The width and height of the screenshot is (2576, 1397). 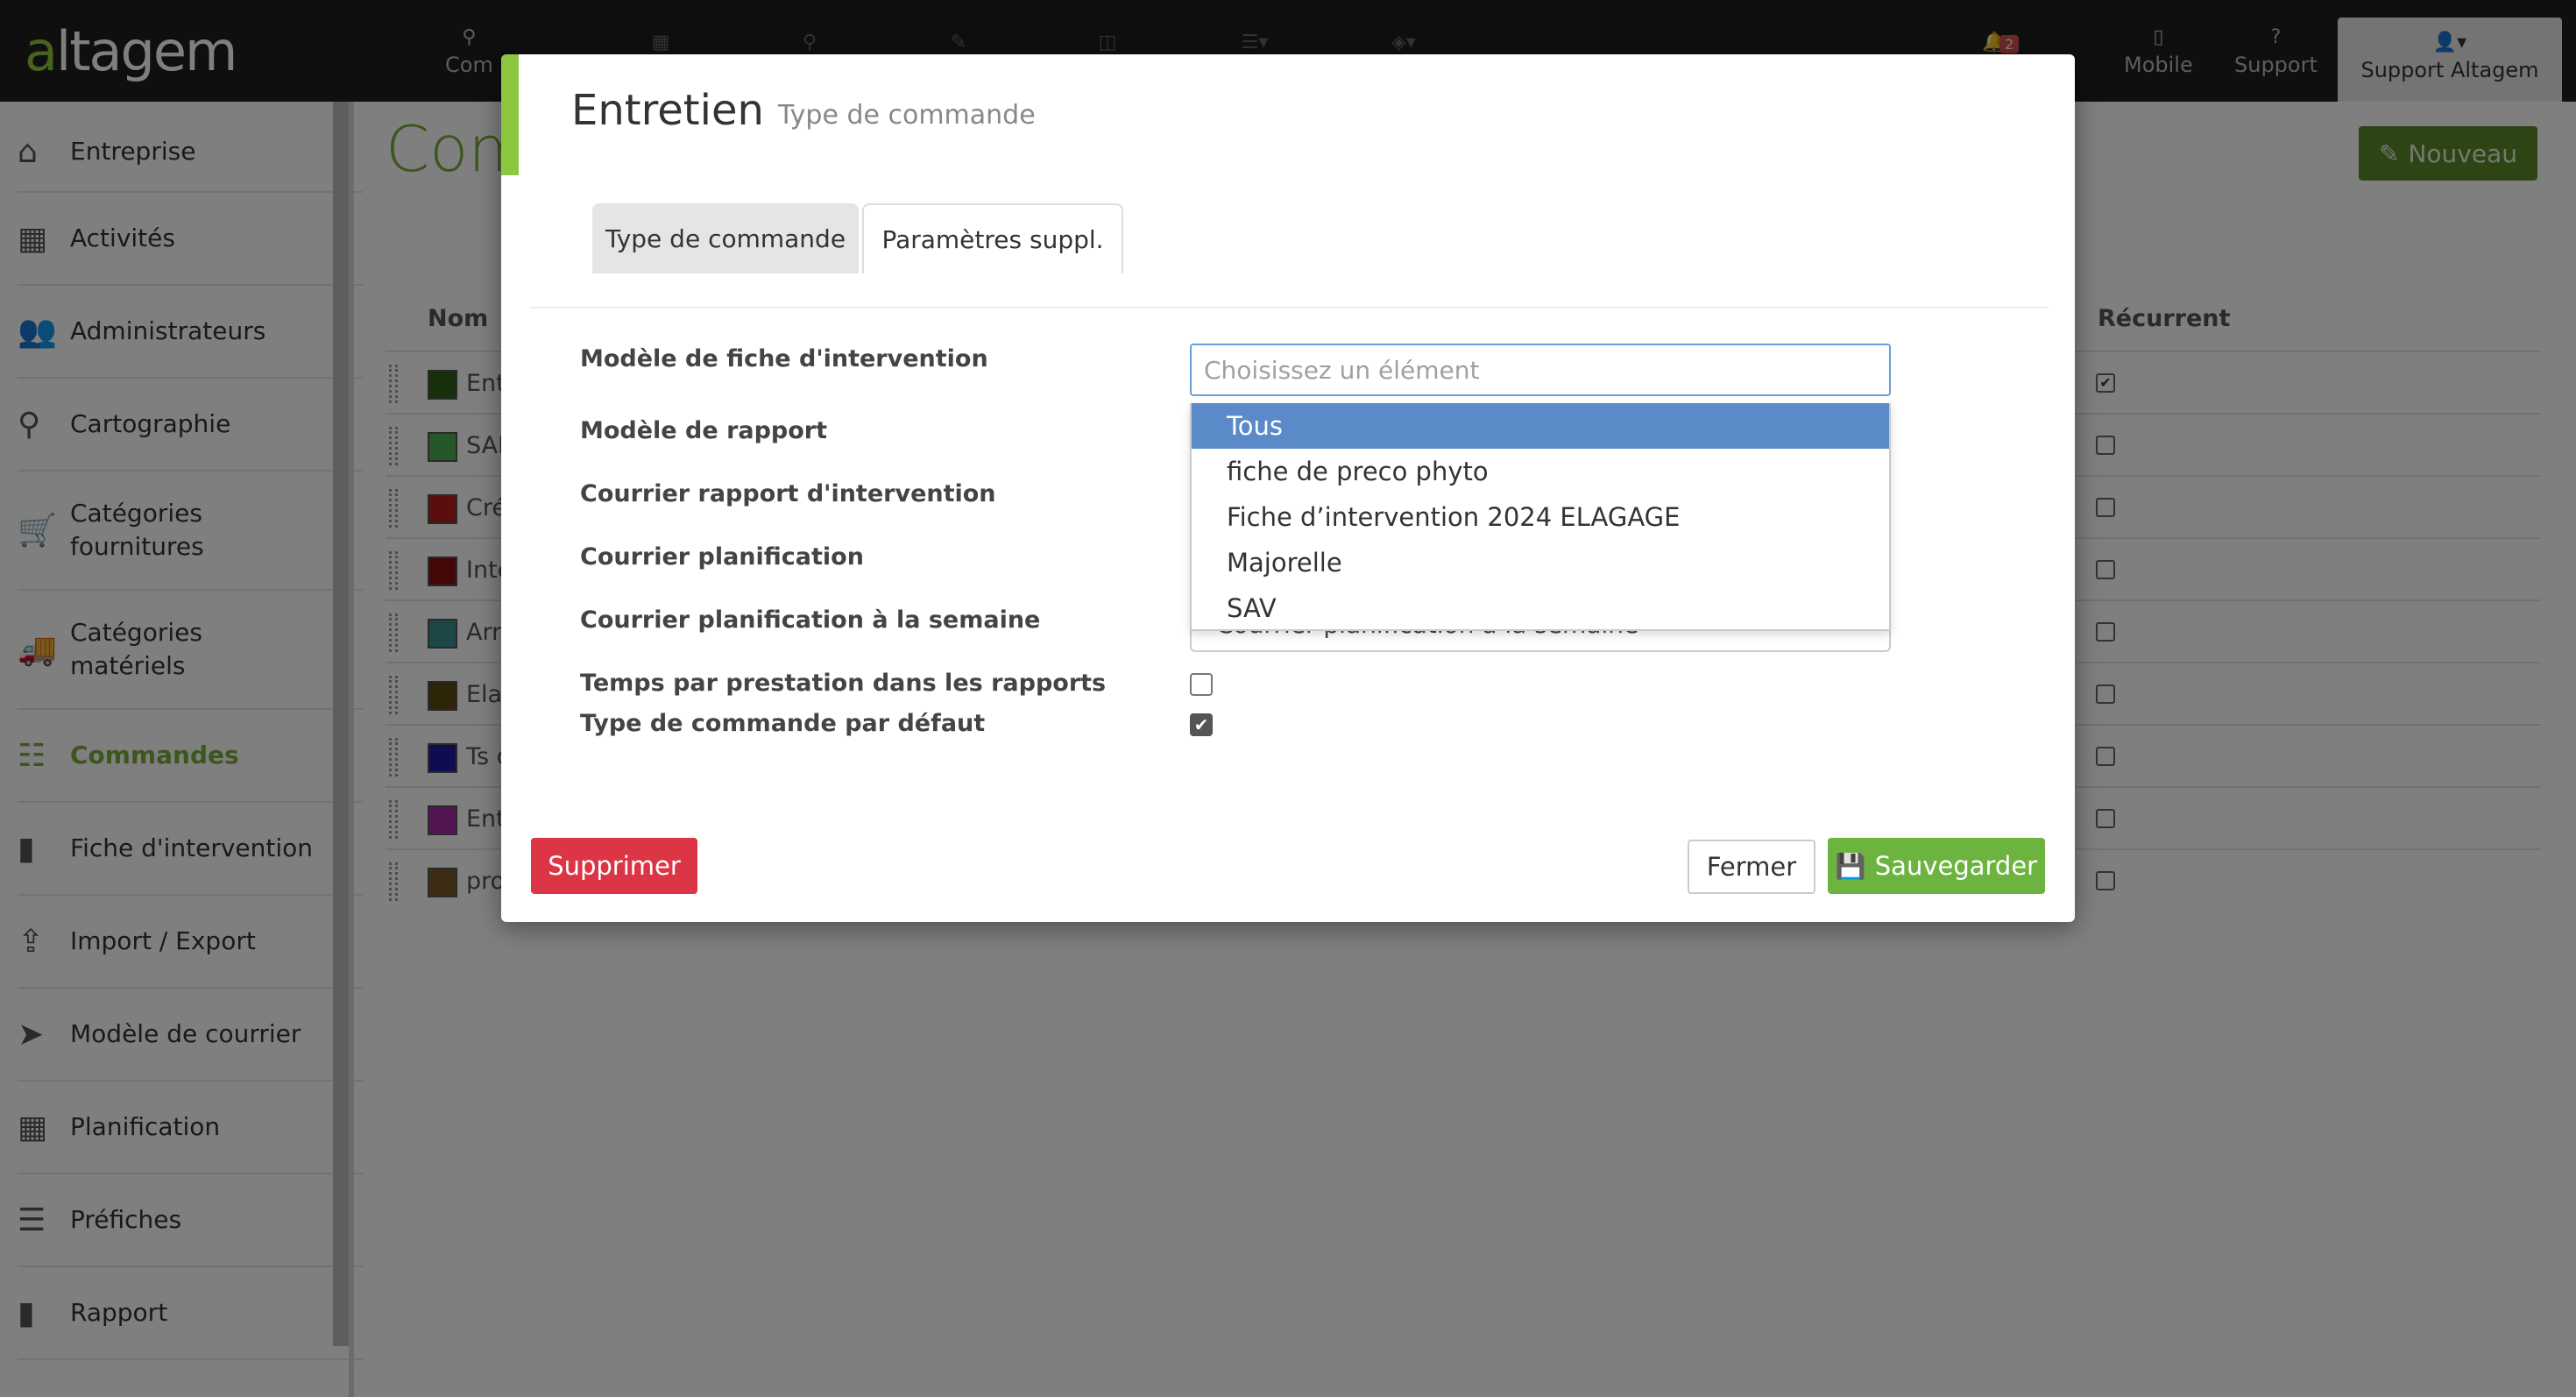 What do you see at coordinates (1956, 866) in the screenshot?
I see `save-button-label: Sauvegarder` at bounding box center [1956, 866].